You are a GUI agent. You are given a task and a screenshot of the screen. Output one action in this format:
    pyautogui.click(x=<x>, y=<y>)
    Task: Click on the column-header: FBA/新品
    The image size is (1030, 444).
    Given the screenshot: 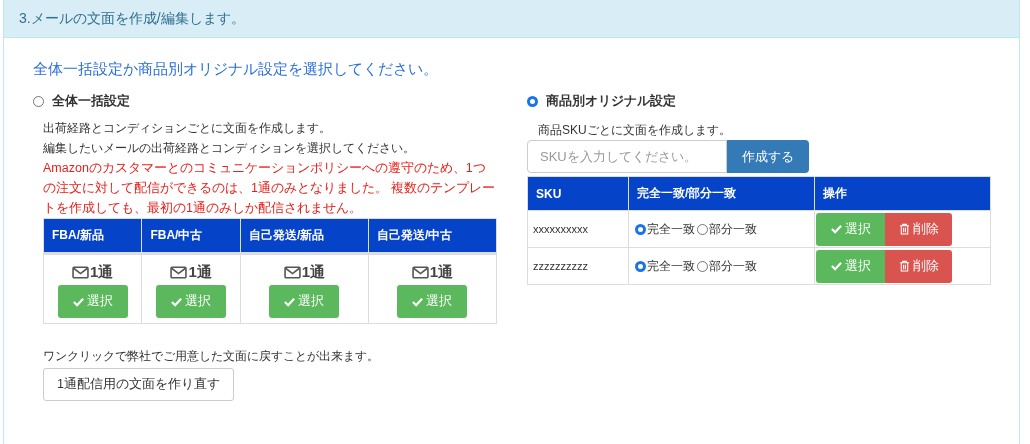 What is the action you would take?
    pyautogui.click(x=92, y=236)
    